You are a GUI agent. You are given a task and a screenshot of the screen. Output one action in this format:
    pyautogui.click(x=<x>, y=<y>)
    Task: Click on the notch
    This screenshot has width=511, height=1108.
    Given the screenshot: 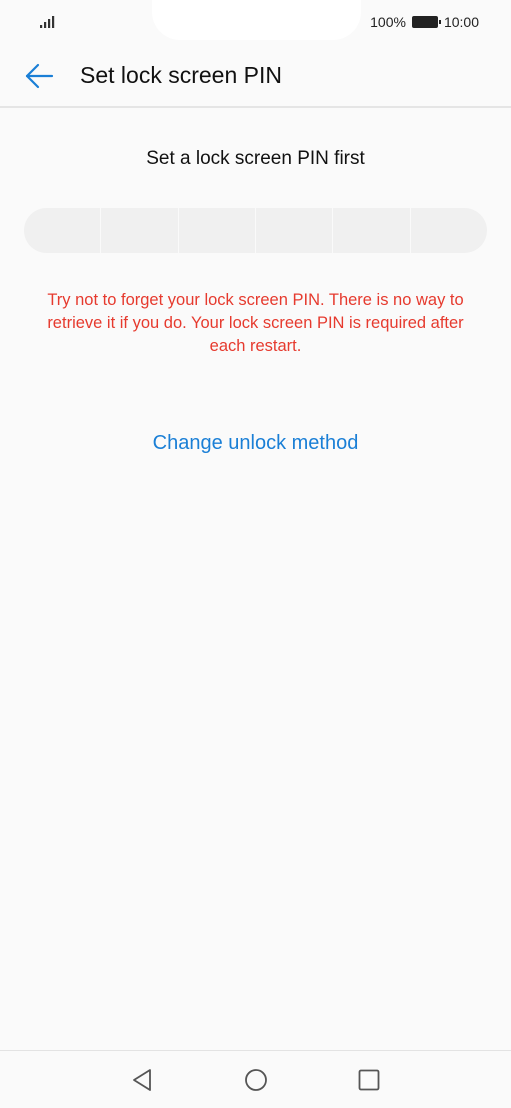 What is the action you would take?
    pyautogui.click(x=256, y=20)
    